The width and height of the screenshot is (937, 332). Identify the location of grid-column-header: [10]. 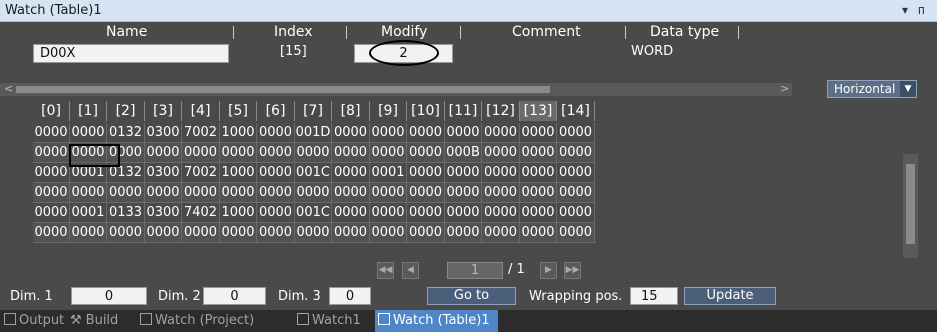
(426, 111).